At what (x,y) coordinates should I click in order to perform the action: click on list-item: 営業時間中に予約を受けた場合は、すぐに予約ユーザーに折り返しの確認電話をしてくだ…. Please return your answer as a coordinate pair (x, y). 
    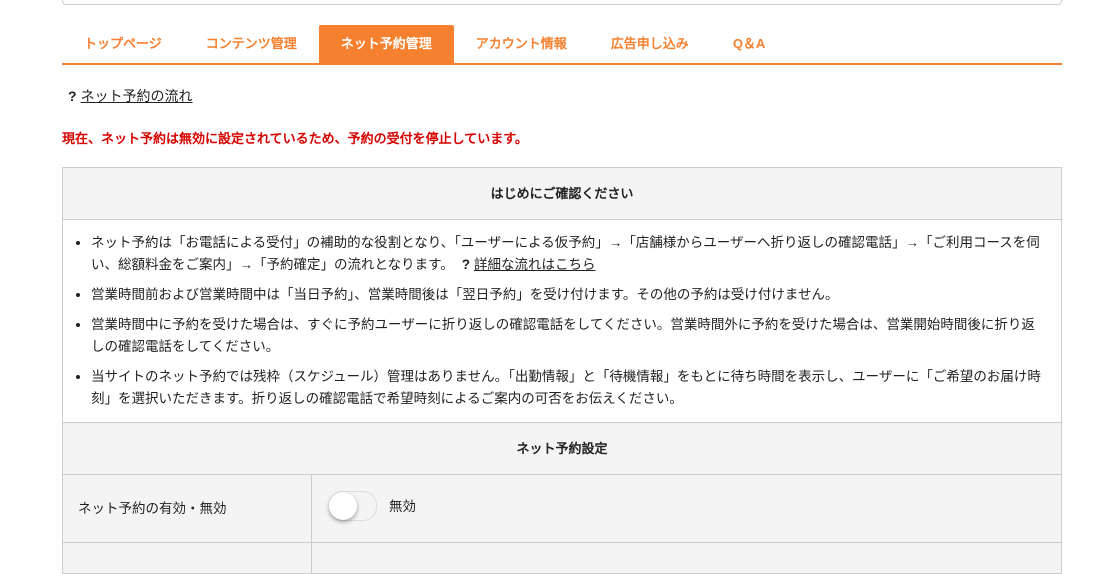
    Looking at the image, I should click on (568, 336).